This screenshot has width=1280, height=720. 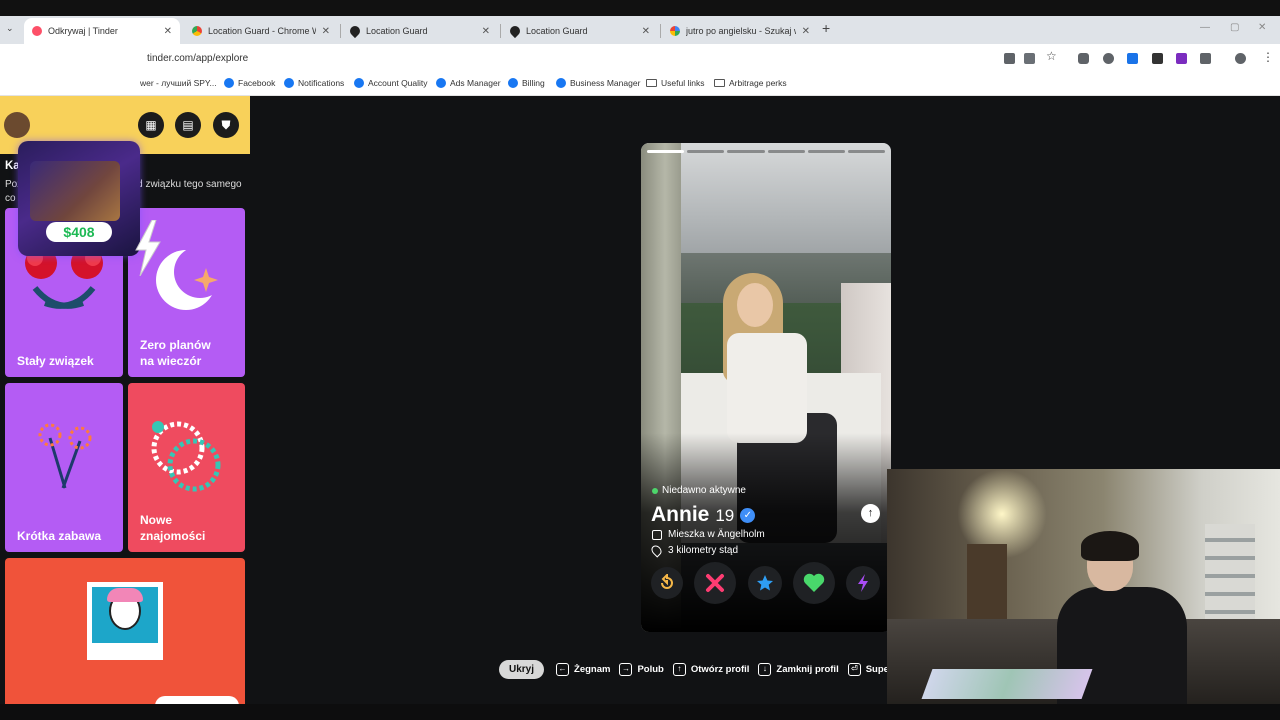 I want to click on profile-avatar-icon, so click(x=1240, y=58).